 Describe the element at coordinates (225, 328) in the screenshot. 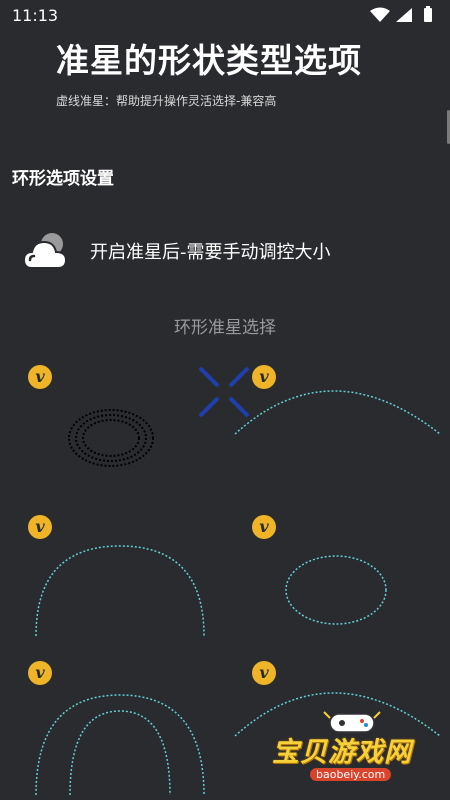

I see `ring-picker-title: 环形准星选择` at that location.